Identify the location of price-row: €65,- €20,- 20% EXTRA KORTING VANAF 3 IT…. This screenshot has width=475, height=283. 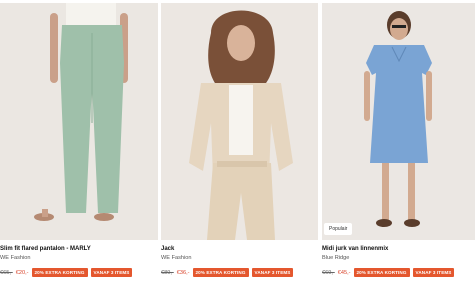
(66, 272).